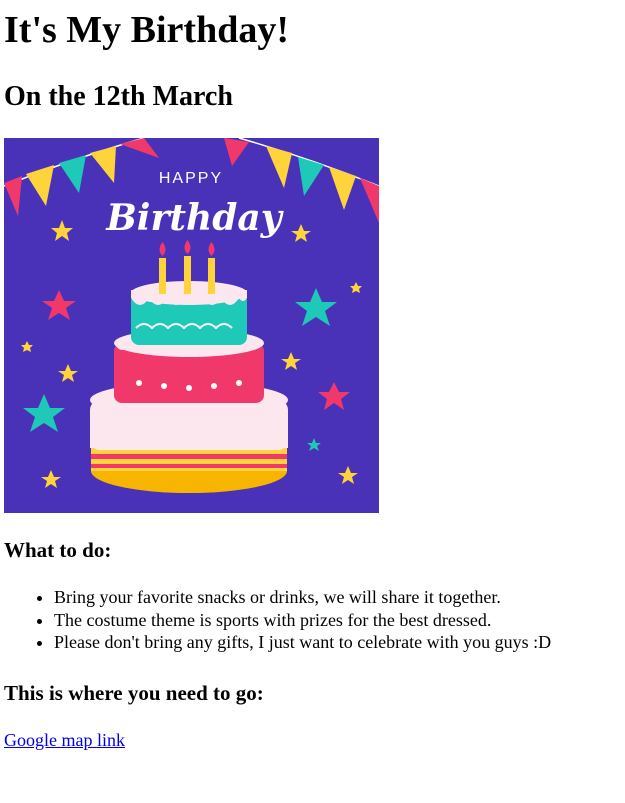 The image size is (625, 803). Describe the element at coordinates (194, 218) in the screenshot. I see `poster-caption-main: Birthday` at that location.